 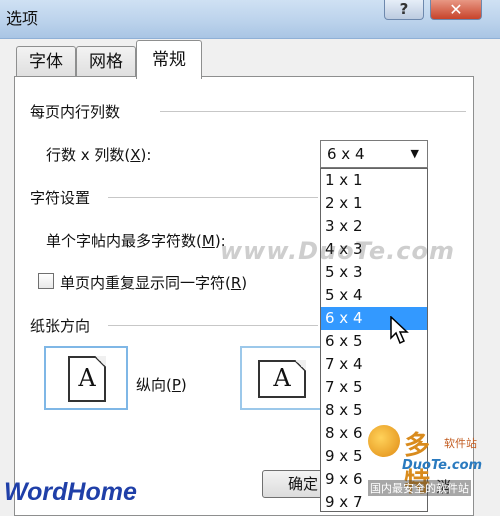 What do you see at coordinates (374, 180) in the screenshot?
I see `dropdown-option: 1 x 1` at bounding box center [374, 180].